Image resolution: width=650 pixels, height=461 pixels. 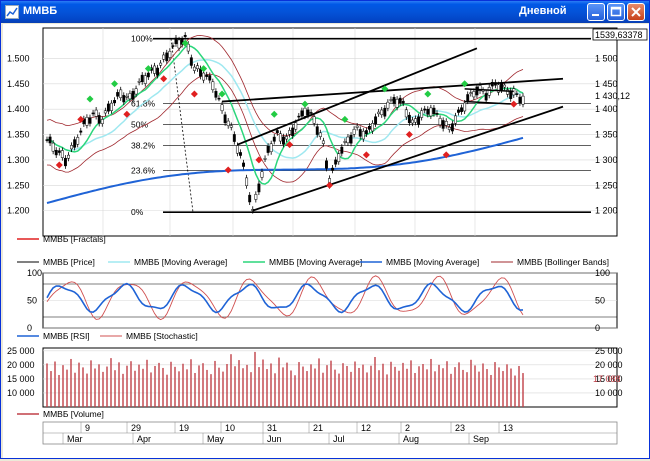 What do you see at coordinates (609, 351) in the screenshot?
I see `volume-tick-label-right: 25 000` at bounding box center [609, 351].